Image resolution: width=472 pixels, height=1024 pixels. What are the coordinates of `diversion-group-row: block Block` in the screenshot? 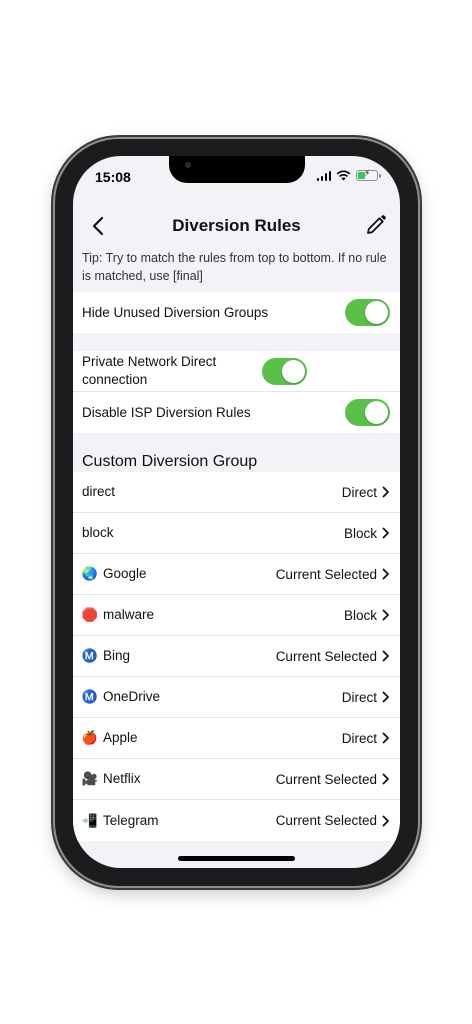 It's located at (236, 533).